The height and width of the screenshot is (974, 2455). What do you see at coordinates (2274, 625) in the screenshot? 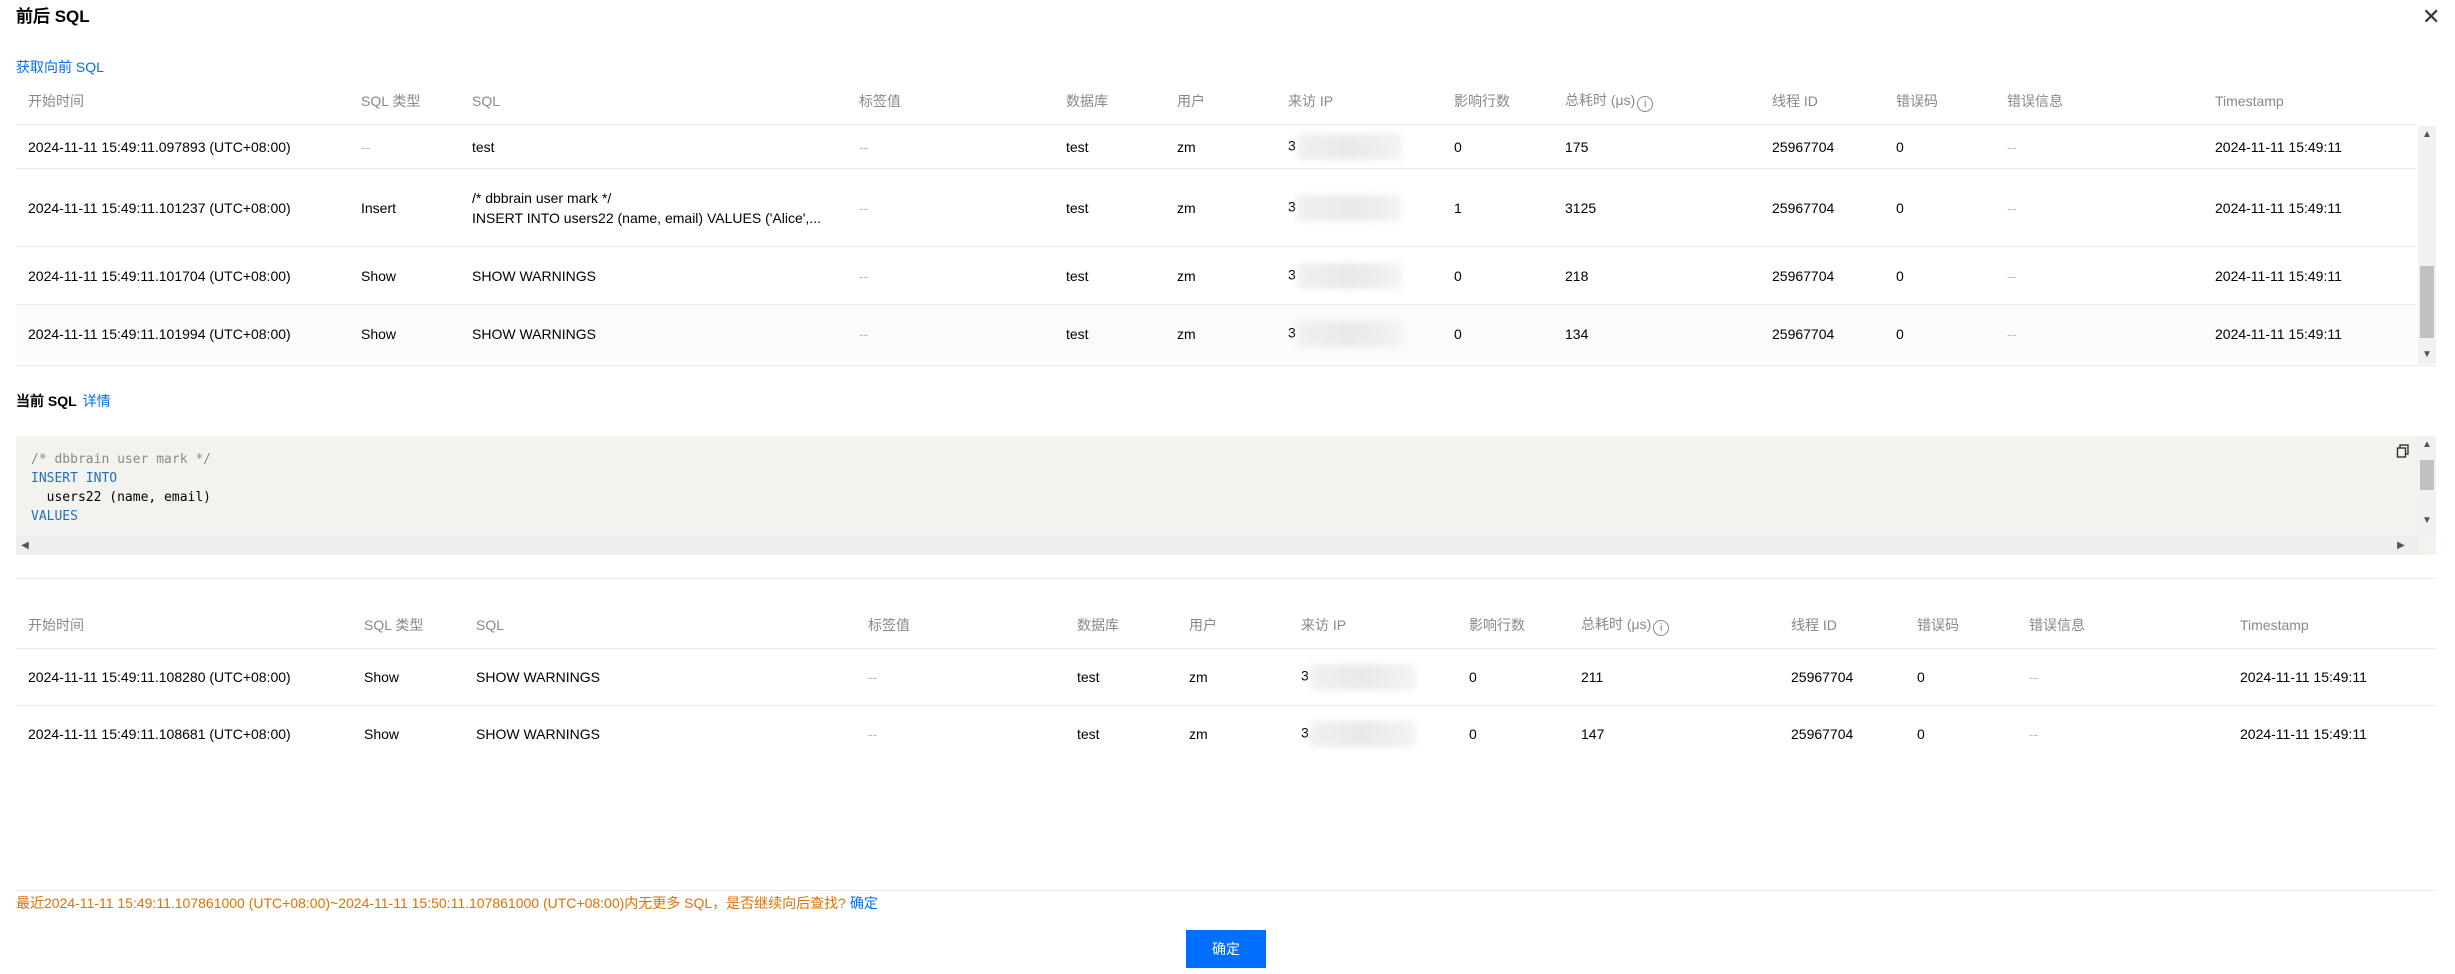
I see `col-timestamp: Timestamp` at bounding box center [2274, 625].